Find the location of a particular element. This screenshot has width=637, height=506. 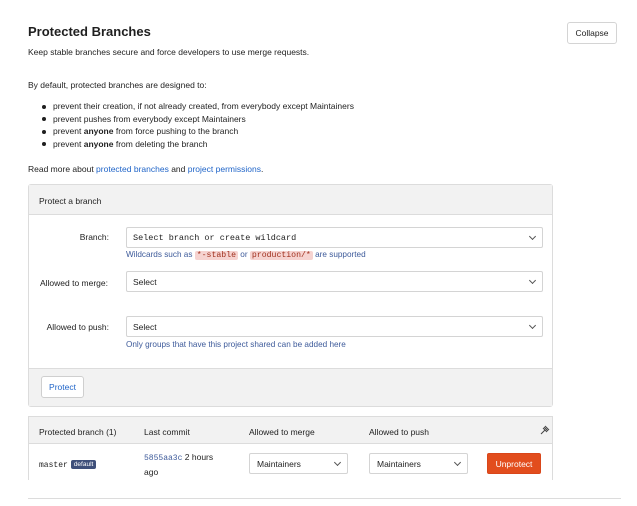

divider is located at coordinates (324, 498).